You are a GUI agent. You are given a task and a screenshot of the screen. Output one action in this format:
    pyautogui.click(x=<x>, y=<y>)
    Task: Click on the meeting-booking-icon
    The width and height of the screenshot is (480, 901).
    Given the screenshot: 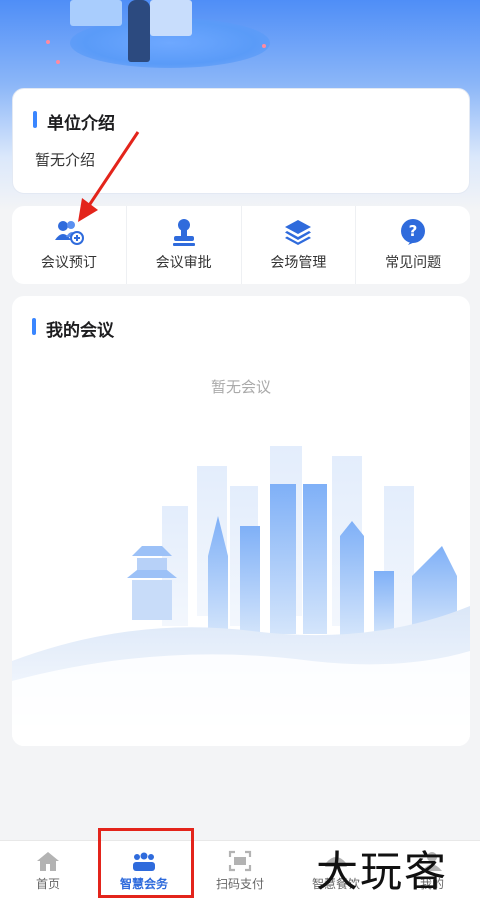 What is the action you would take?
    pyautogui.click(x=69, y=232)
    